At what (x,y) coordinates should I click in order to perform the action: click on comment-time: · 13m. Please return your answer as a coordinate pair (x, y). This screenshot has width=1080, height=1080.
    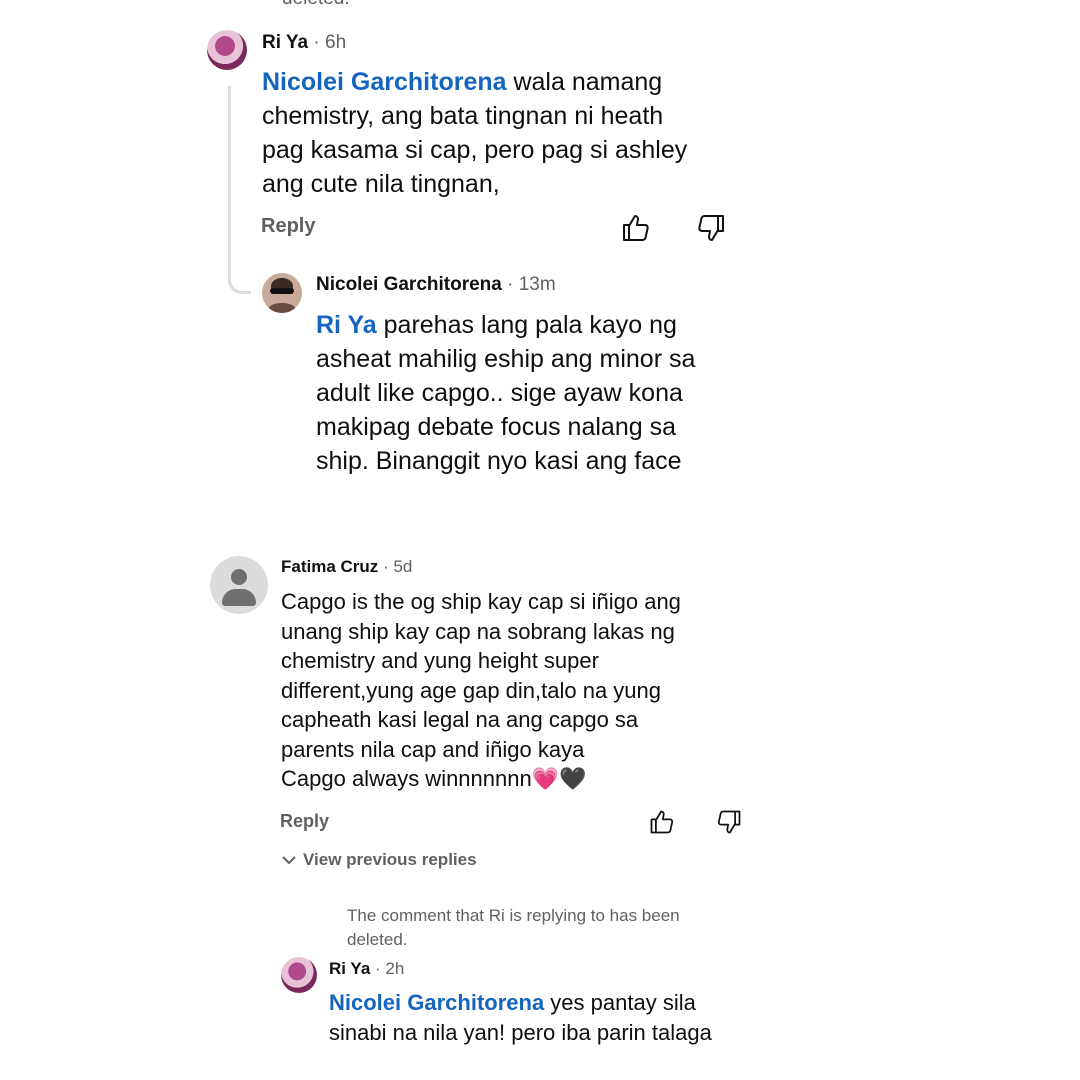
    Looking at the image, I should click on (531, 284).